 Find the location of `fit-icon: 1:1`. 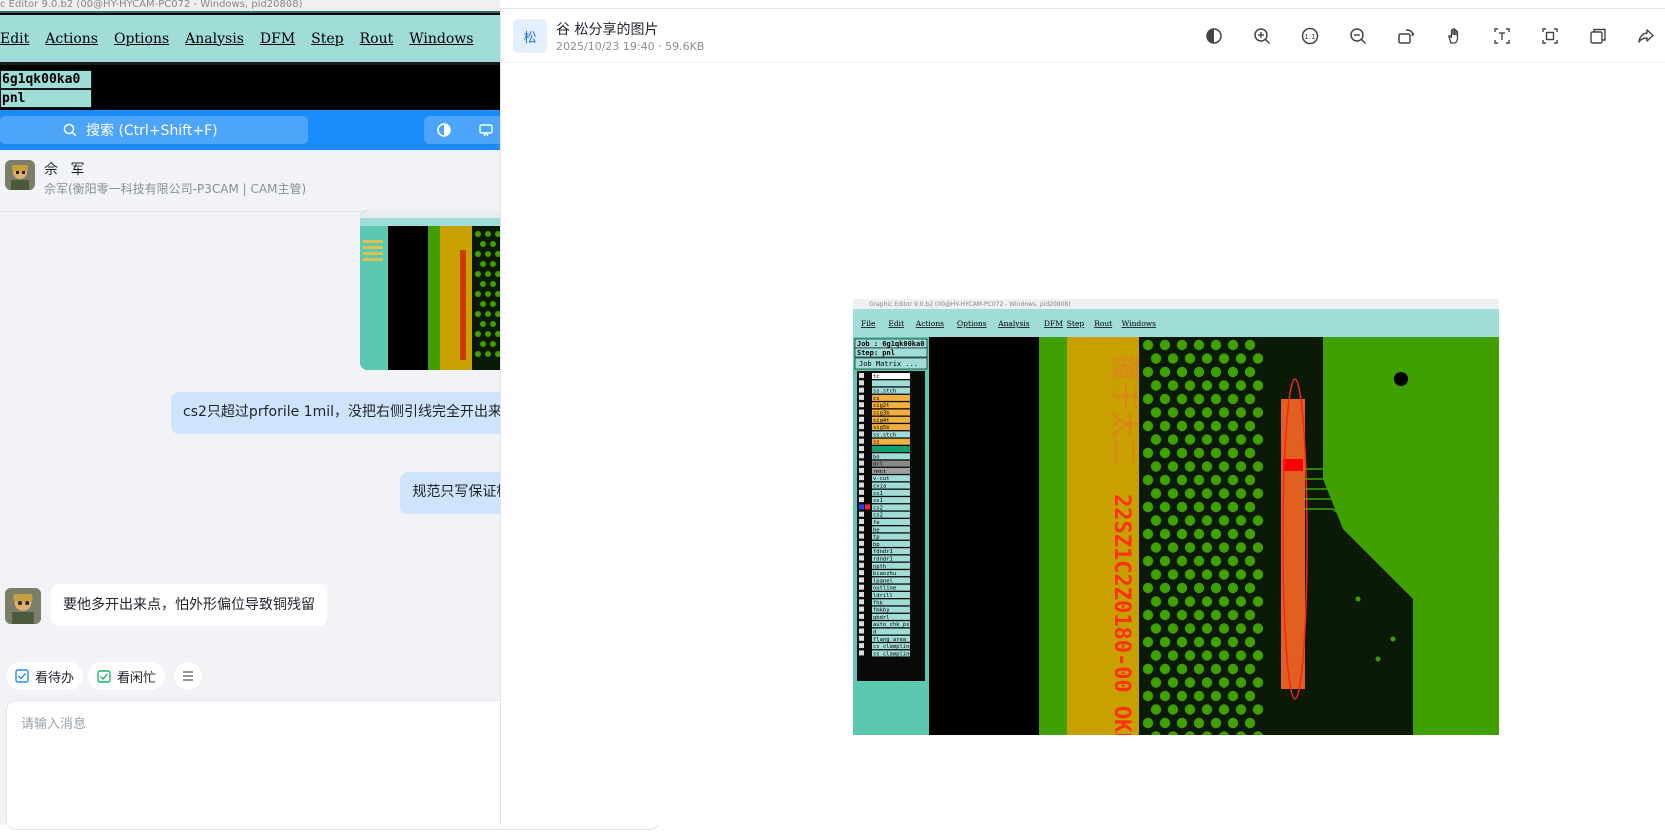

fit-icon: 1:1 is located at coordinates (1310, 36).